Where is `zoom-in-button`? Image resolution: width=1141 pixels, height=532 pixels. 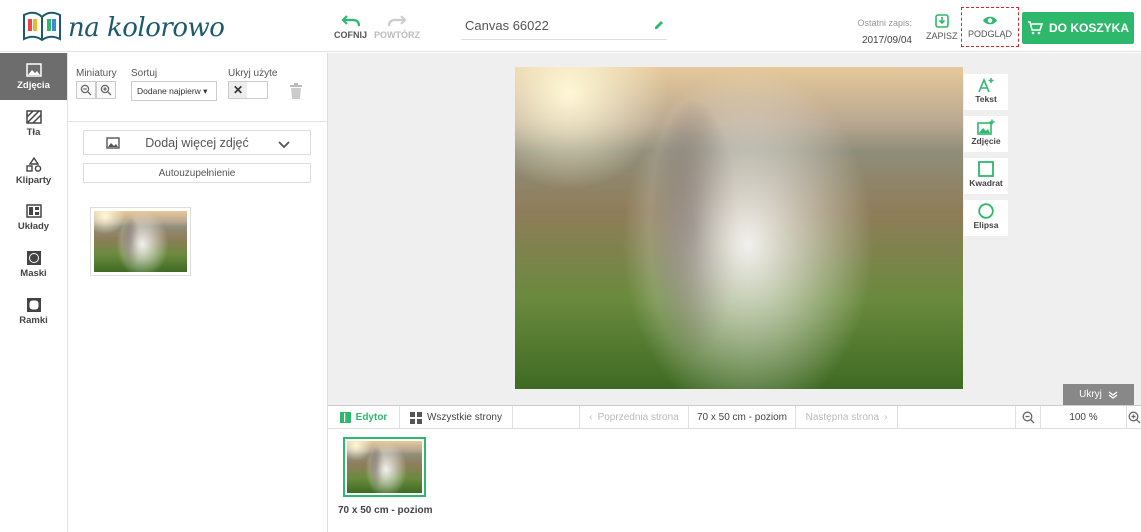 zoom-in-button is located at coordinates (1134, 417).